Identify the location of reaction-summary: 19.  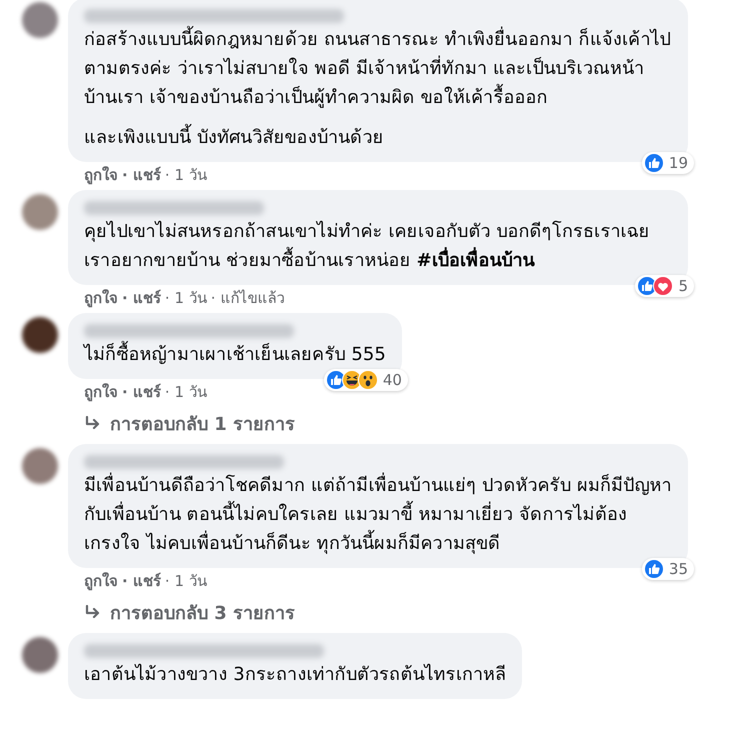
(668, 163).